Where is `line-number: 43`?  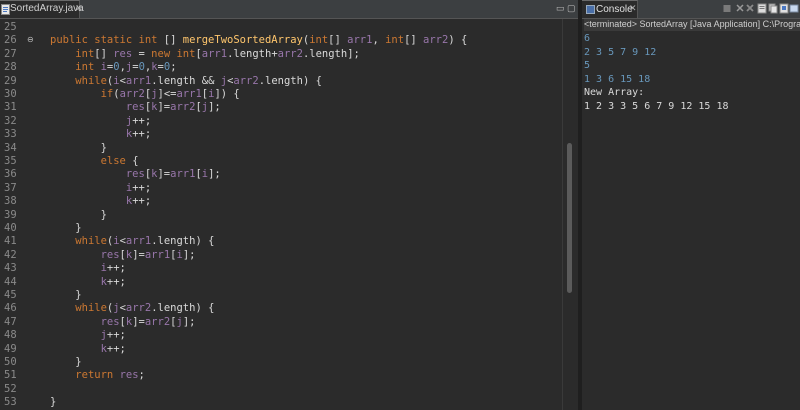 line-number: 43 is located at coordinates (10, 268).